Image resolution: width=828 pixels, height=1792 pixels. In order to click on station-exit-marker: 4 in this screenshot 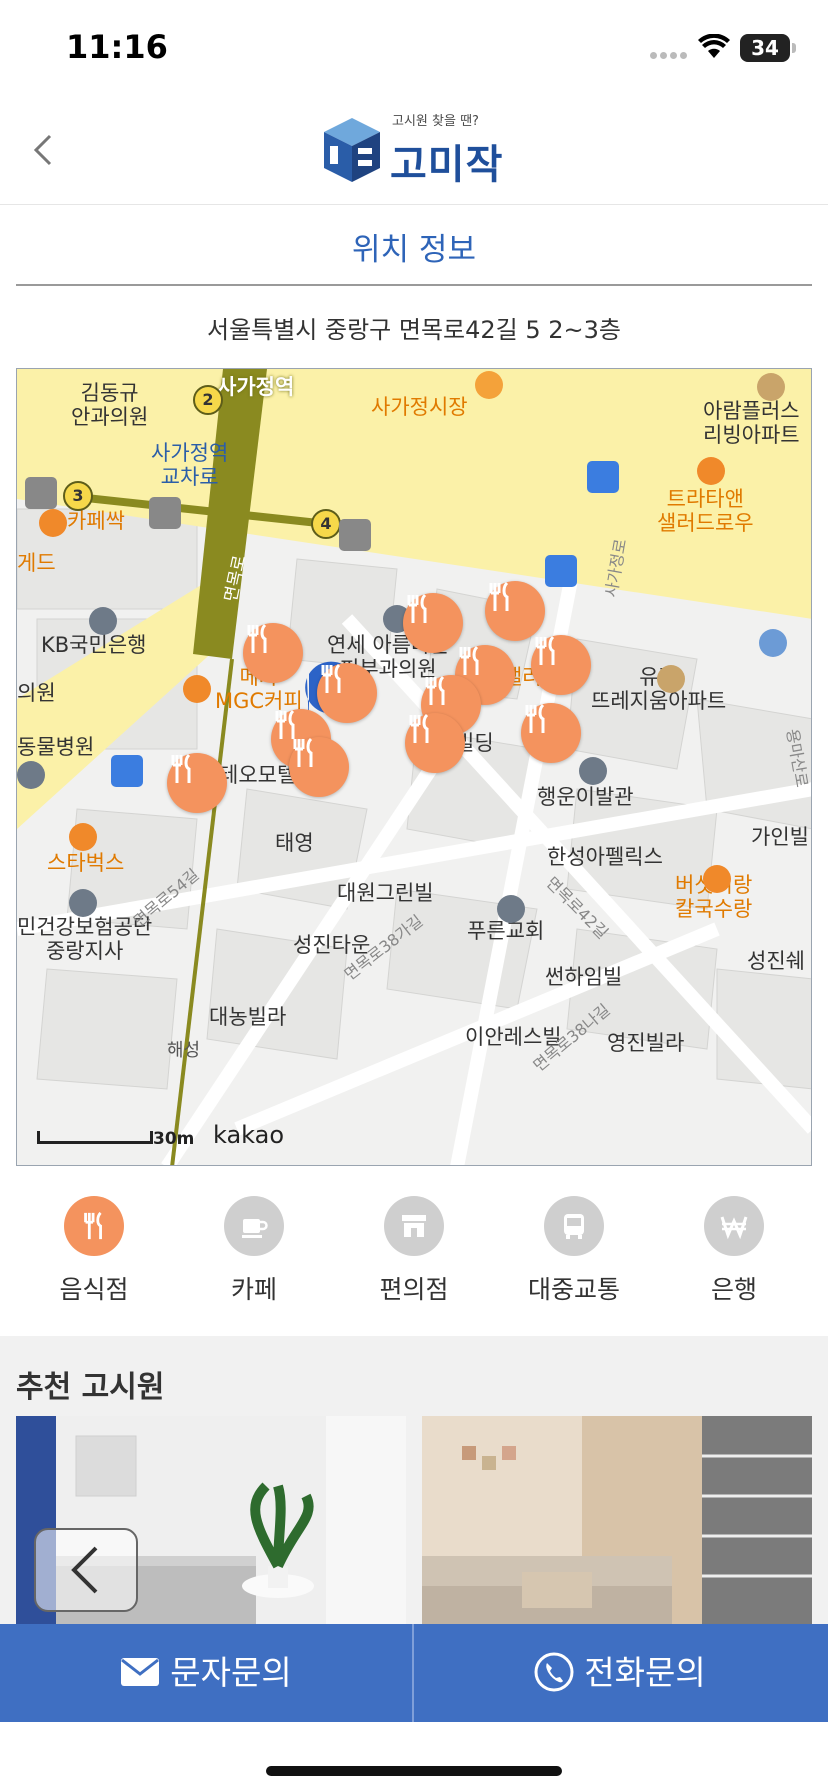, I will do `click(326, 524)`.